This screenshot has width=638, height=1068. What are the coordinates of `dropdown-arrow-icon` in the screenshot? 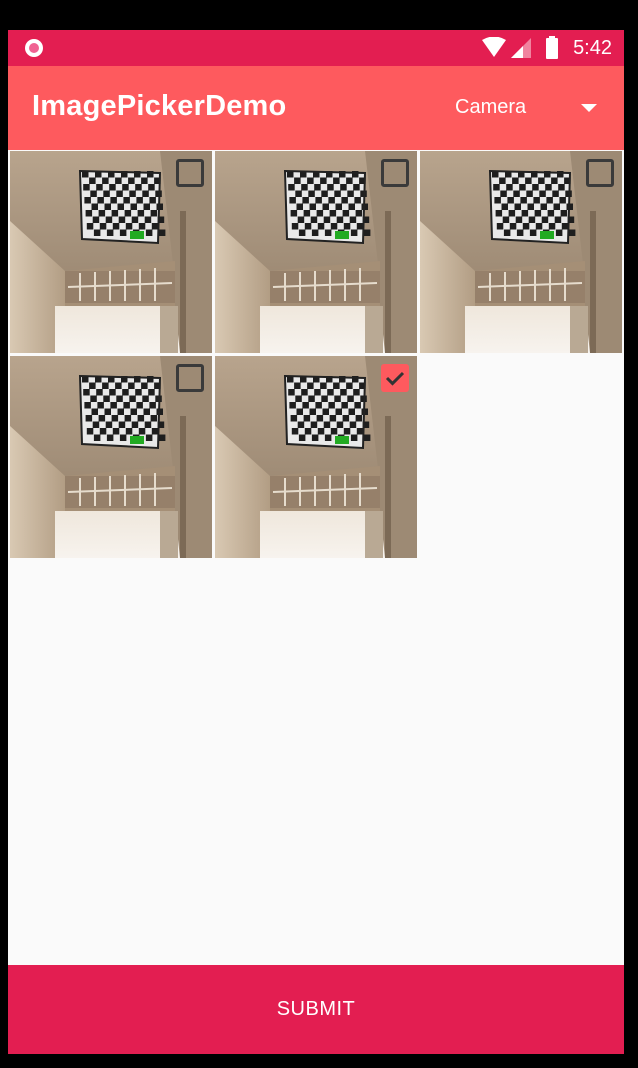 It's located at (589, 108).